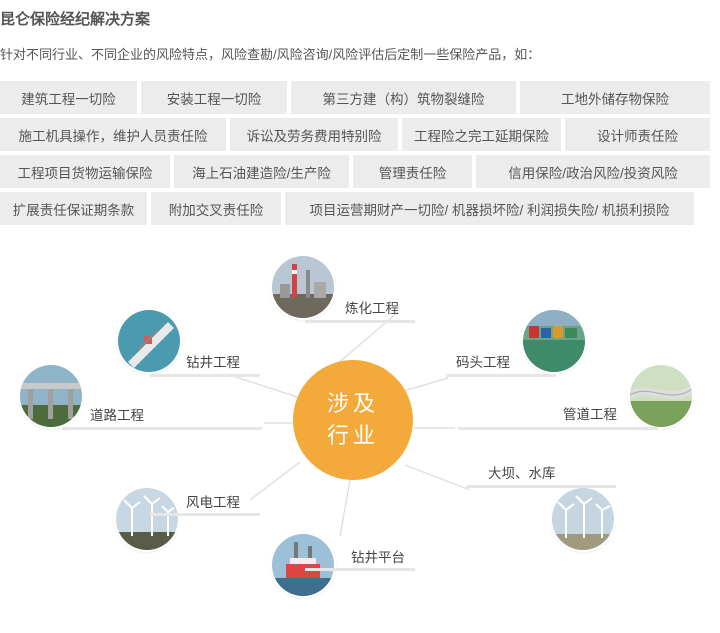  What do you see at coordinates (149, 341) in the screenshot?
I see `drill-ship-photo-icon` at bounding box center [149, 341].